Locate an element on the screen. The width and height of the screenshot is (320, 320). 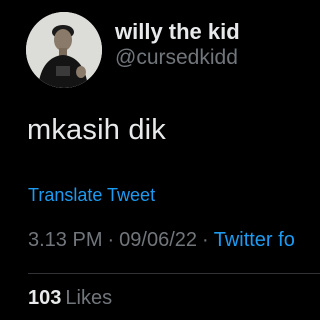
tweet-meta: 3.13 PM · 09/06/22 · Twitter fo is located at coordinates (174, 240).